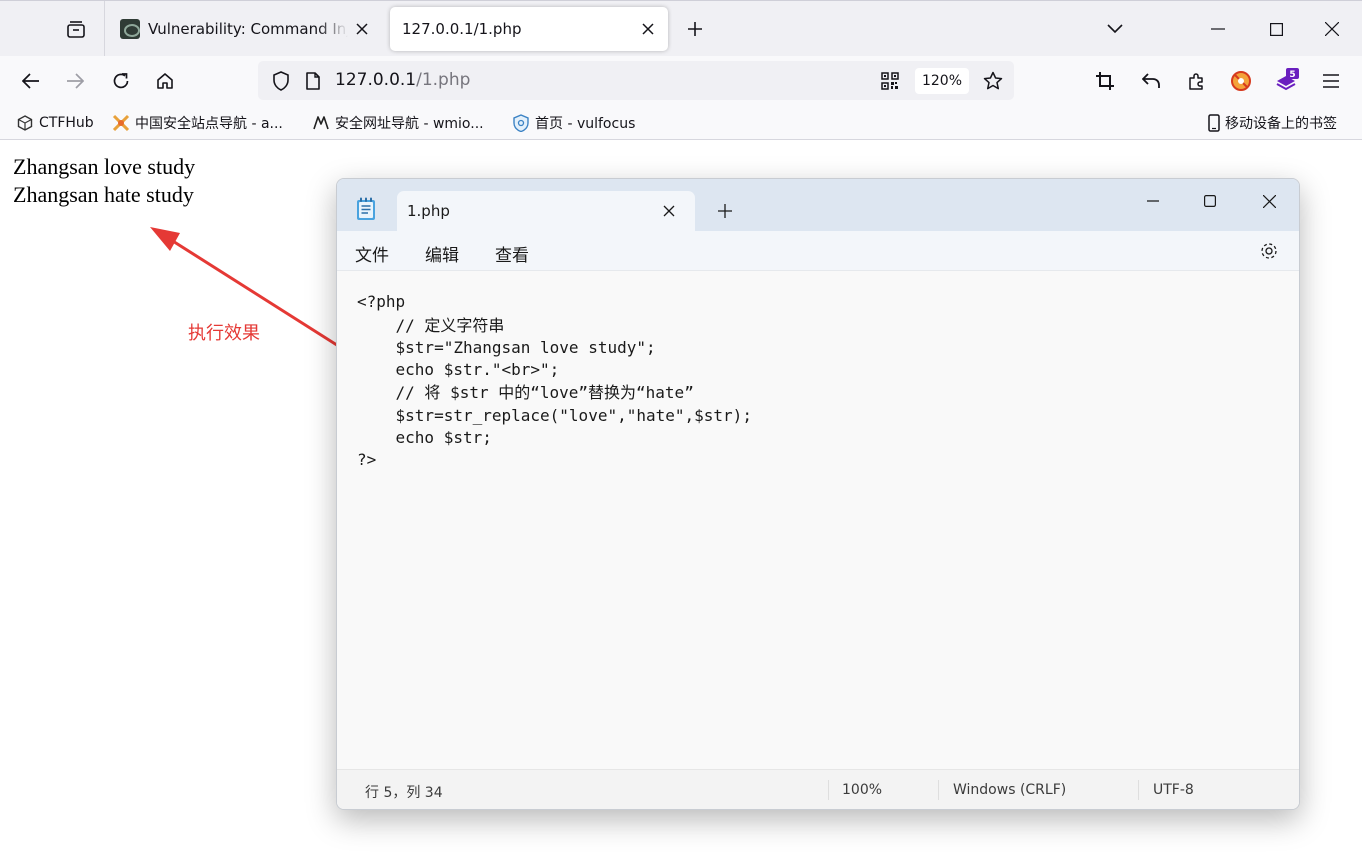 This screenshot has width=1362, height=864. Describe the element at coordinates (529, 29) in the screenshot. I see `browser-tab-active: 127.0.0.1/1.php` at that location.